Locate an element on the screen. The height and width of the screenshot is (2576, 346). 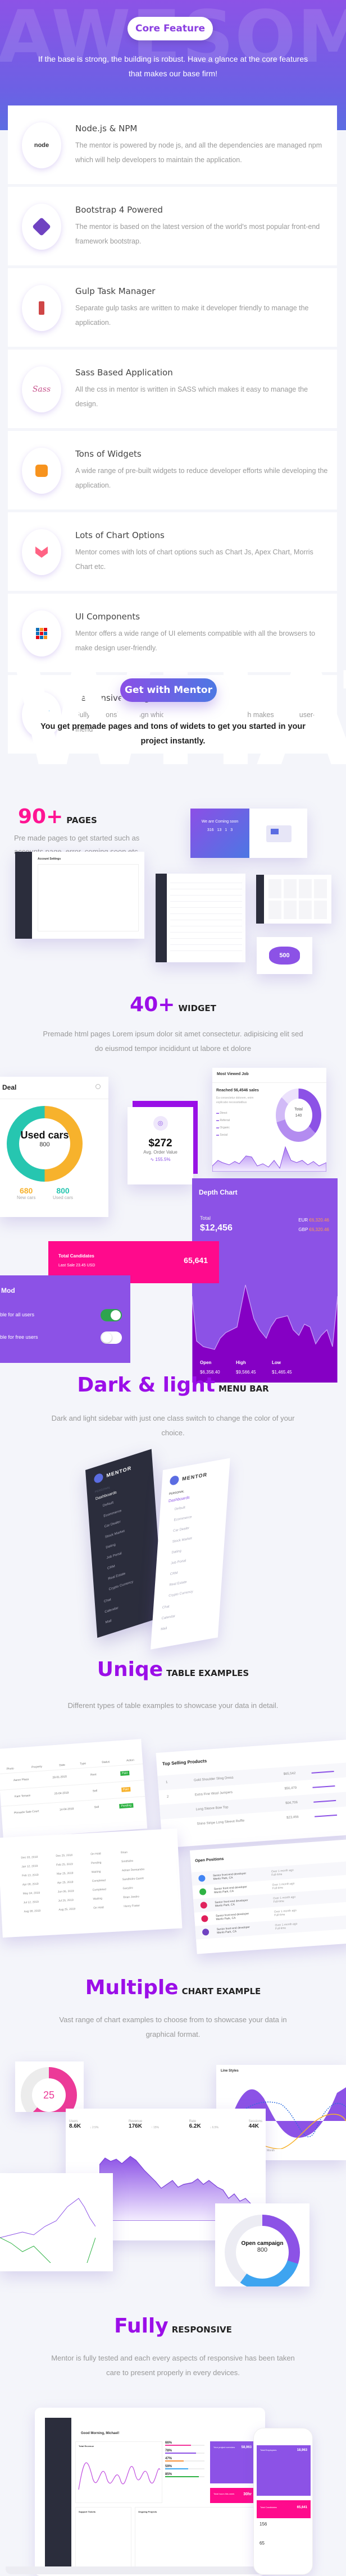
laptop-sidebar is located at coordinates (58, 2495).